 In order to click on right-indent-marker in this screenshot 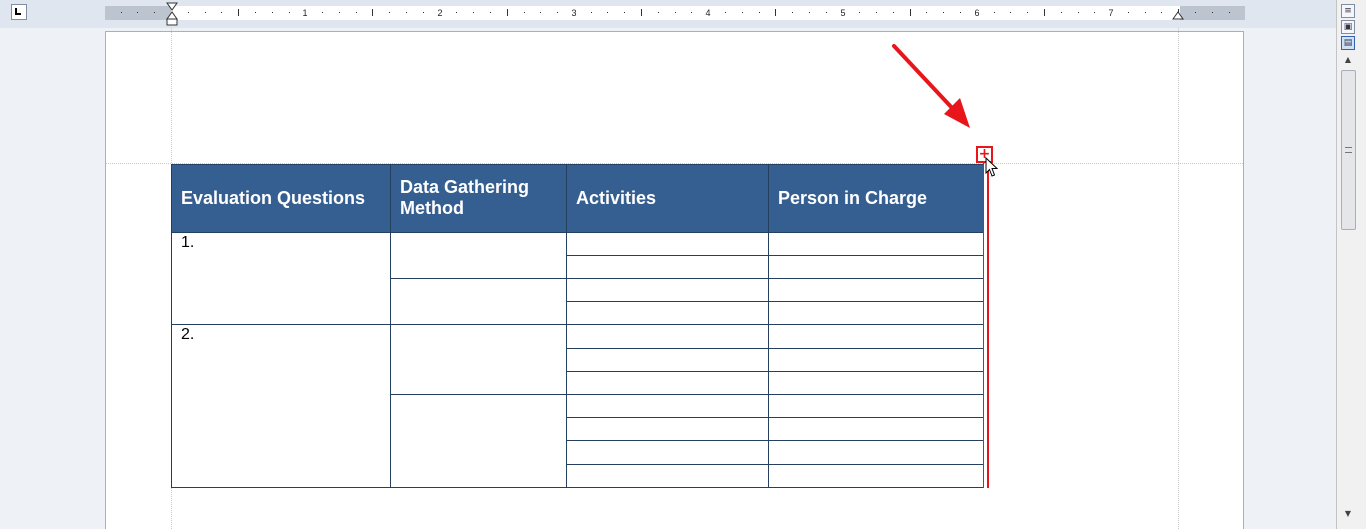, I will do `click(1178, 15)`.